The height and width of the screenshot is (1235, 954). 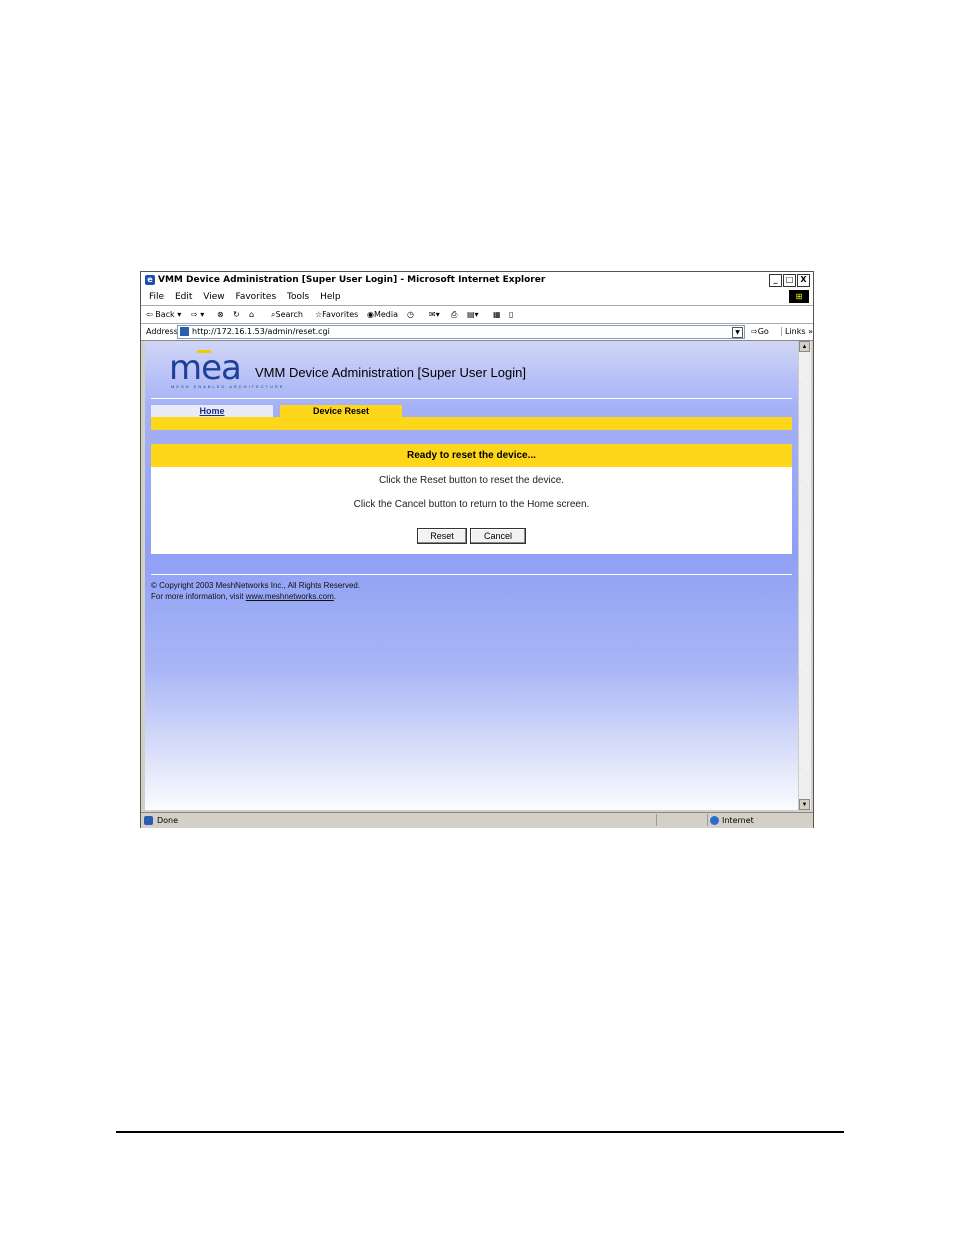 I want to click on more-info-prefix: For more information, visit, so click(x=198, y=596).